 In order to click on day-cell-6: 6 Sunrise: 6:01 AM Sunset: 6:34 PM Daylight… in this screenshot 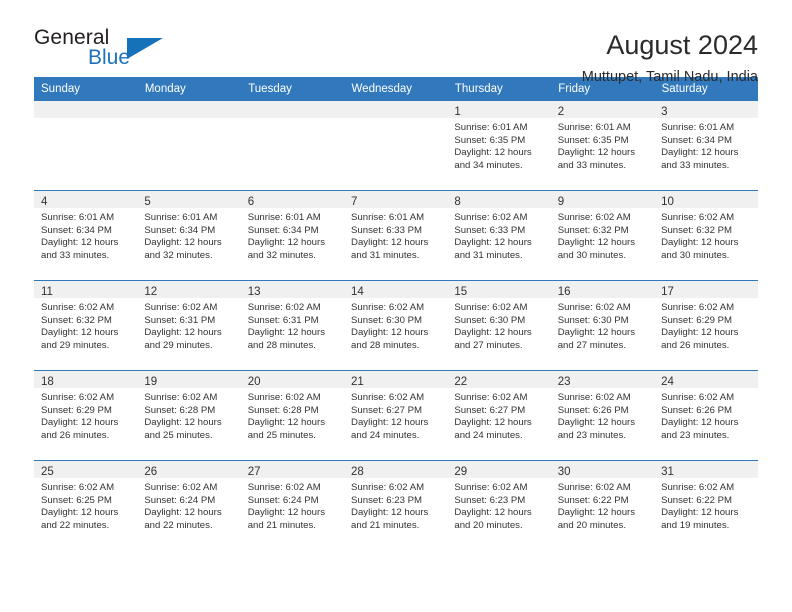, I will do `click(292, 235)`.